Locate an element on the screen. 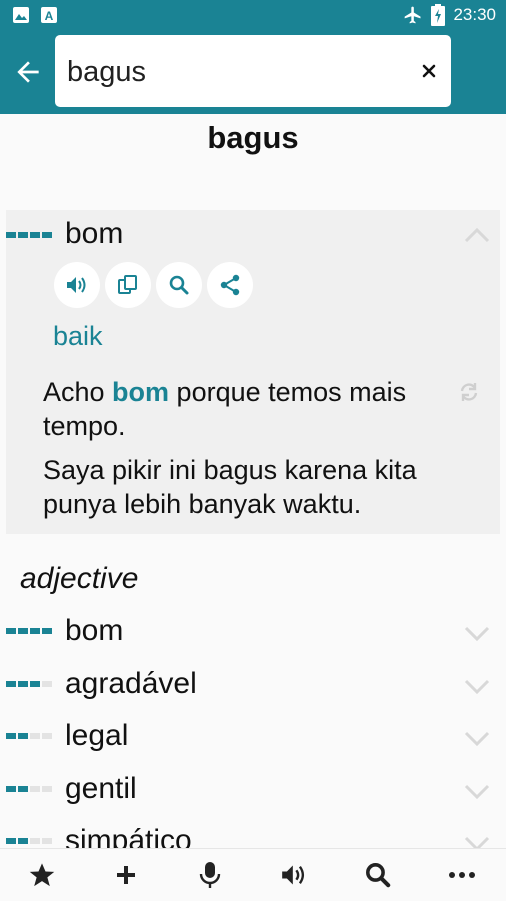 Image resolution: width=506 pixels, height=901 pixels. close-icon is located at coordinates (429, 71).